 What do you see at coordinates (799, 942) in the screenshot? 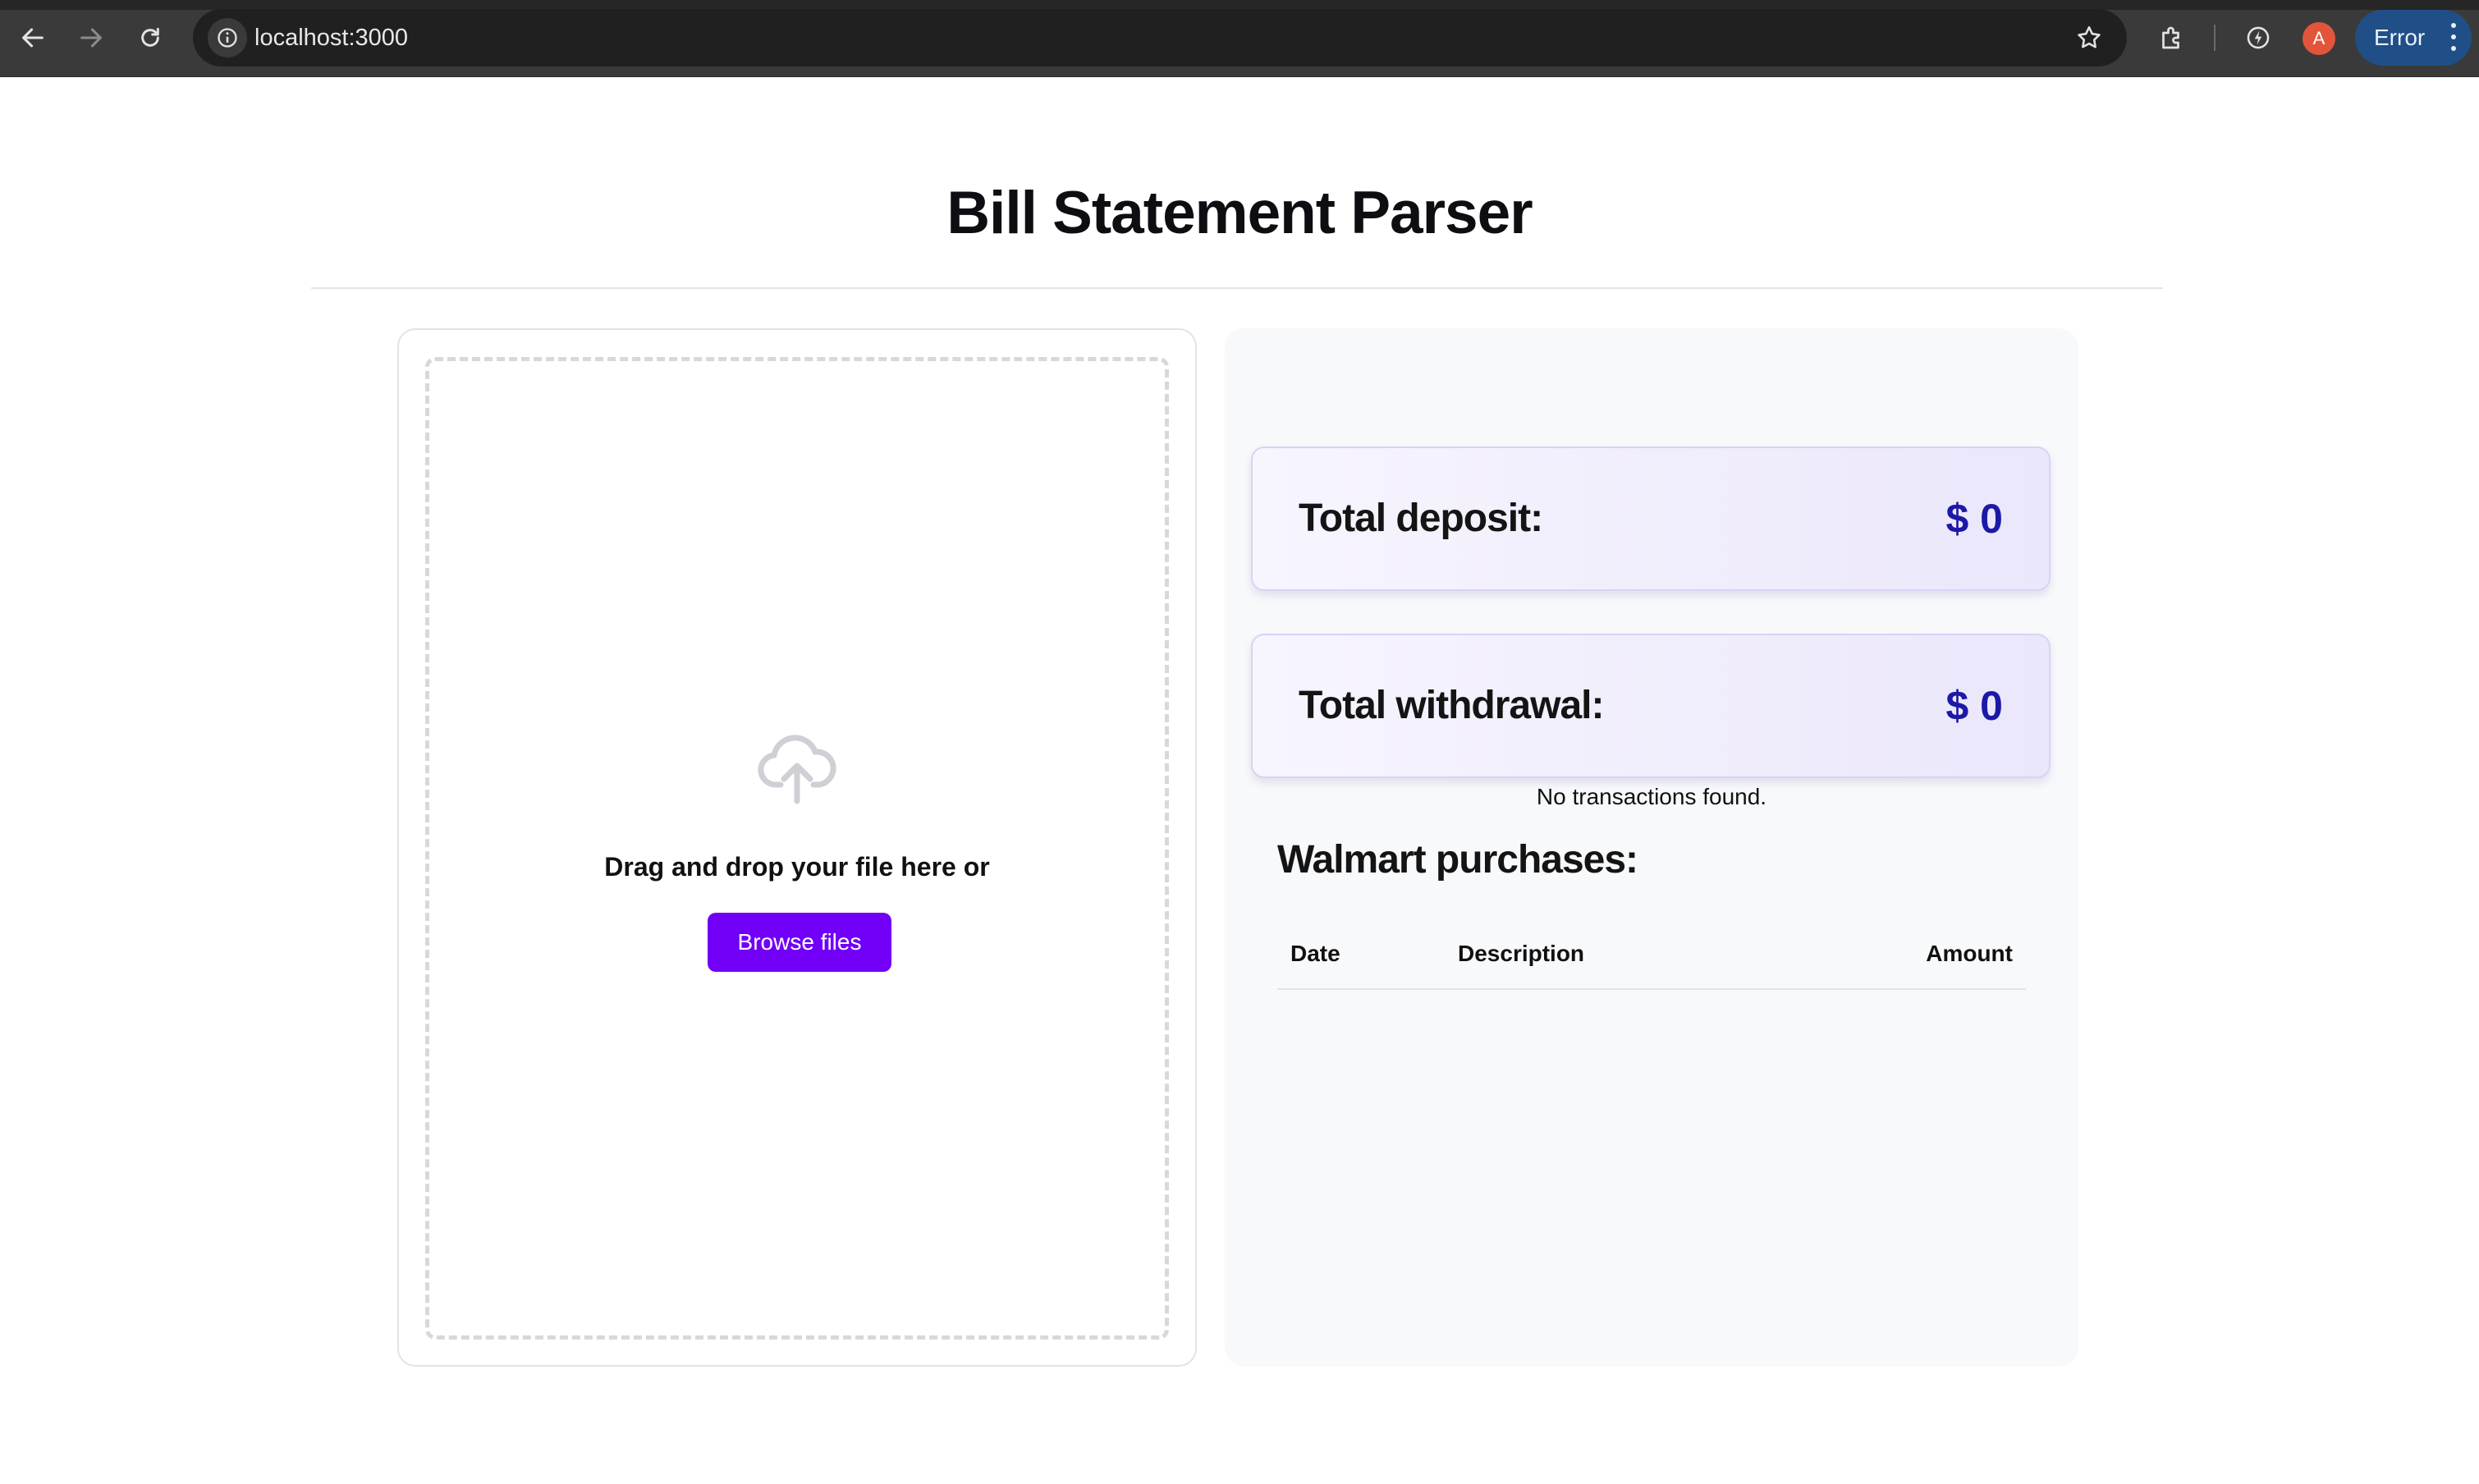
I see `browse-files-button: Browse files` at bounding box center [799, 942].